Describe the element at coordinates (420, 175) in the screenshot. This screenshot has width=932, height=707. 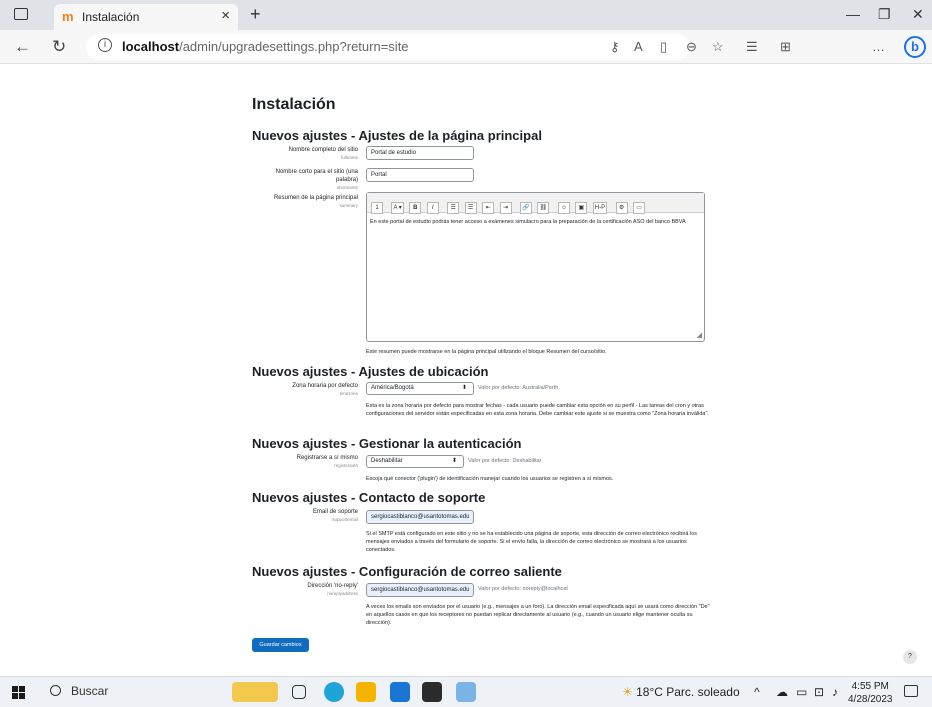
I see `shortname-input: Portal` at that location.